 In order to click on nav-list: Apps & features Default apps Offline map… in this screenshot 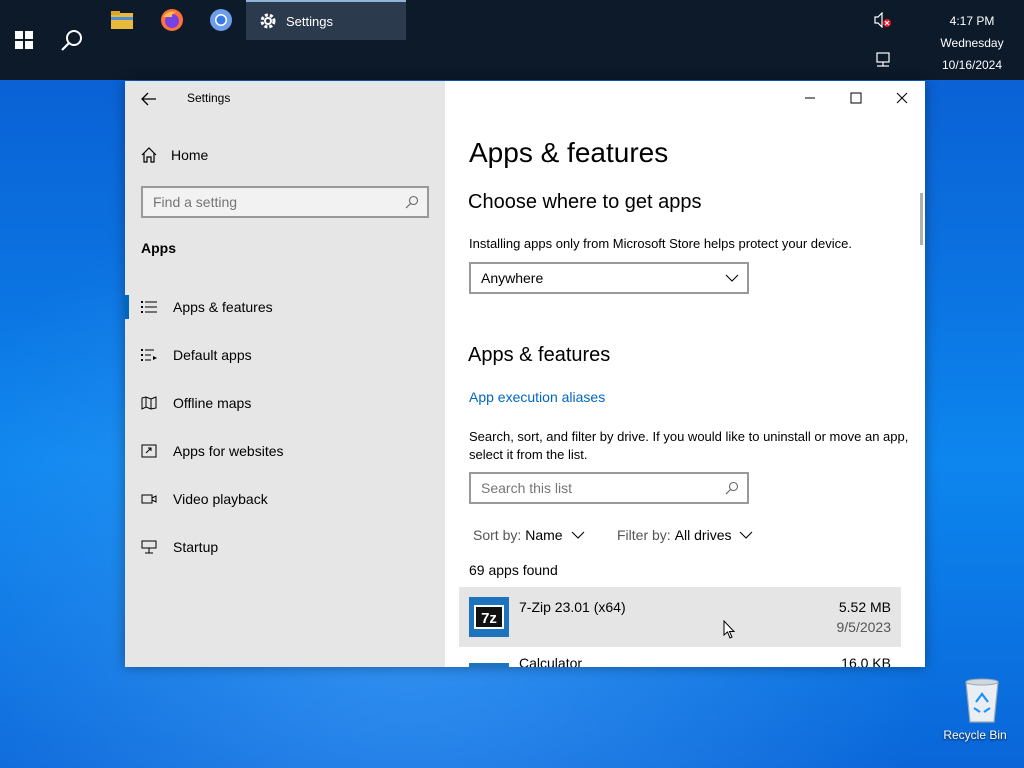, I will do `click(285, 427)`.